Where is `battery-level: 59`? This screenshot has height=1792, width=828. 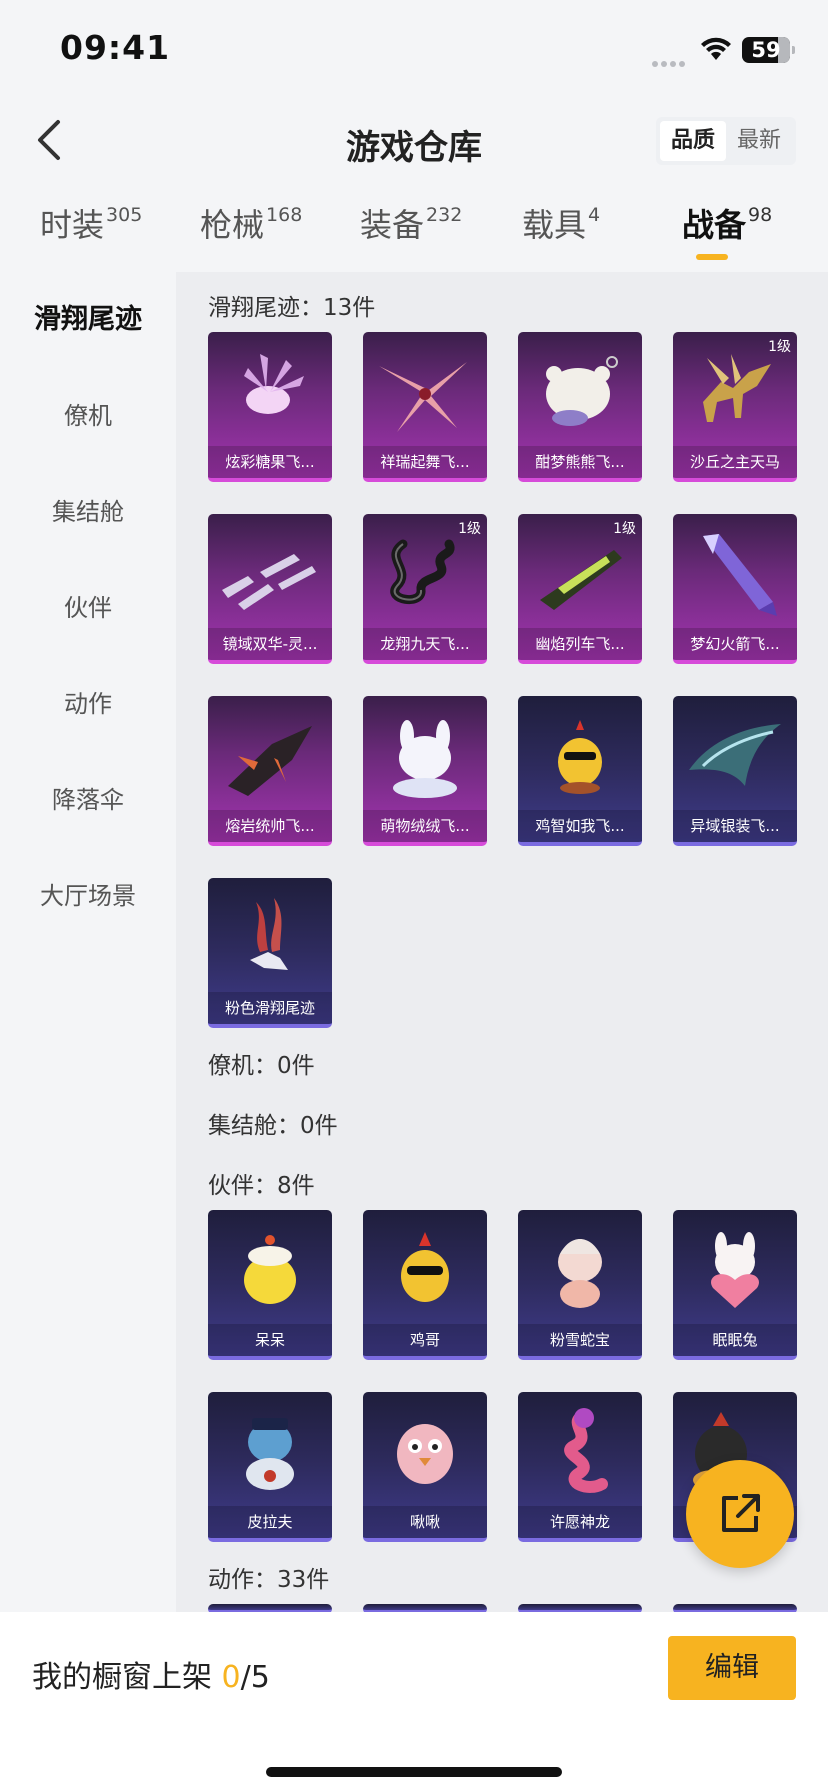 battery-level: 59 is located at coordinates (766, 50).